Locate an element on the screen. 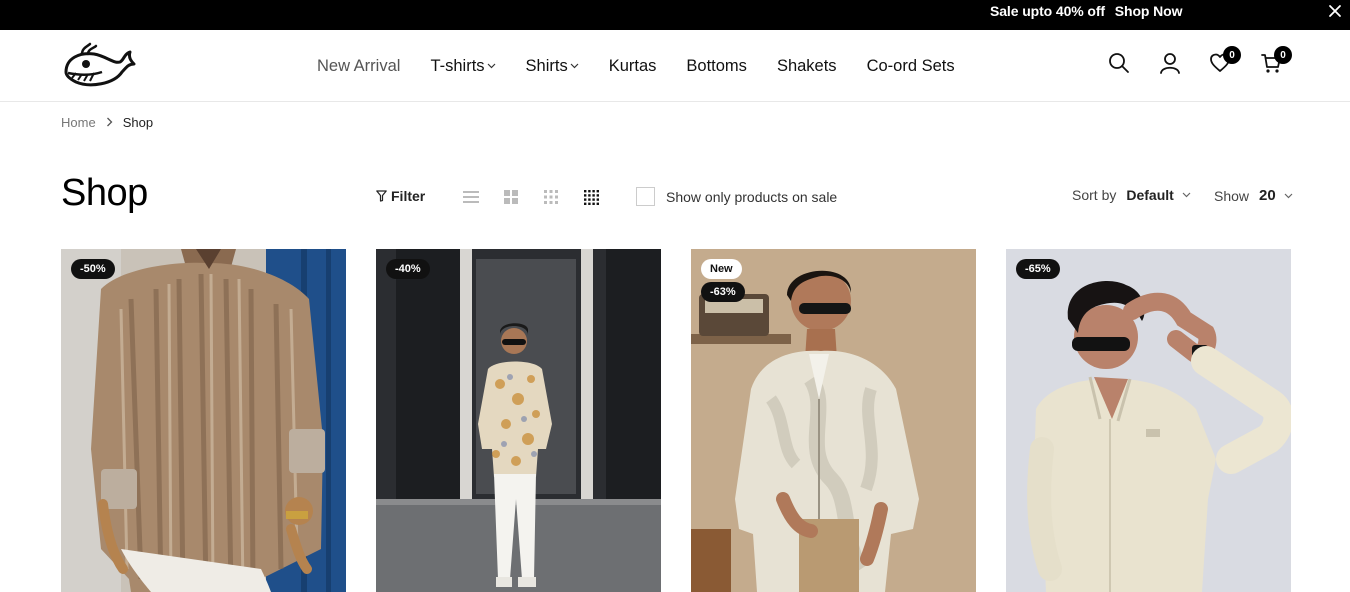  nav-shakets: Shakets is located at coordinates (807, 66).